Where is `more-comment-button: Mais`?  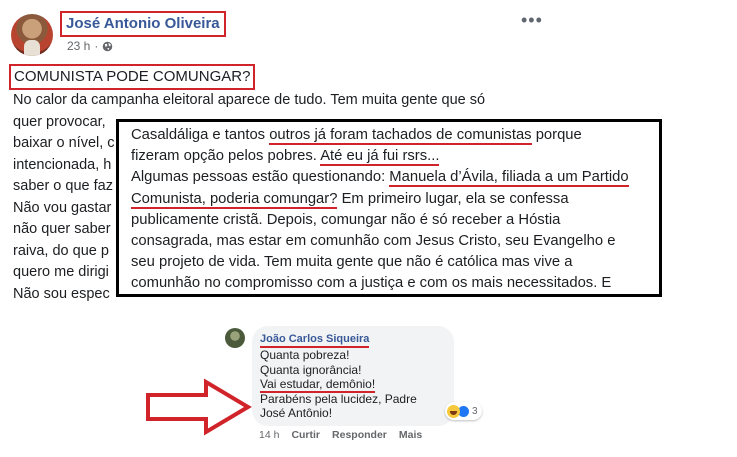
more-comment-button: Mais is located at coordinates (410, 435).